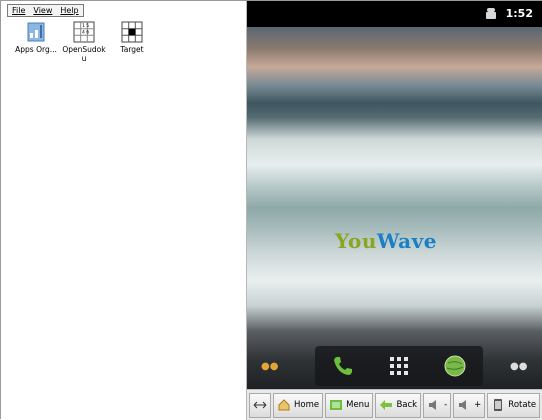  Describe the element at coordinates (336, 405) in the screenshot. I see `menu-icon` at that location.